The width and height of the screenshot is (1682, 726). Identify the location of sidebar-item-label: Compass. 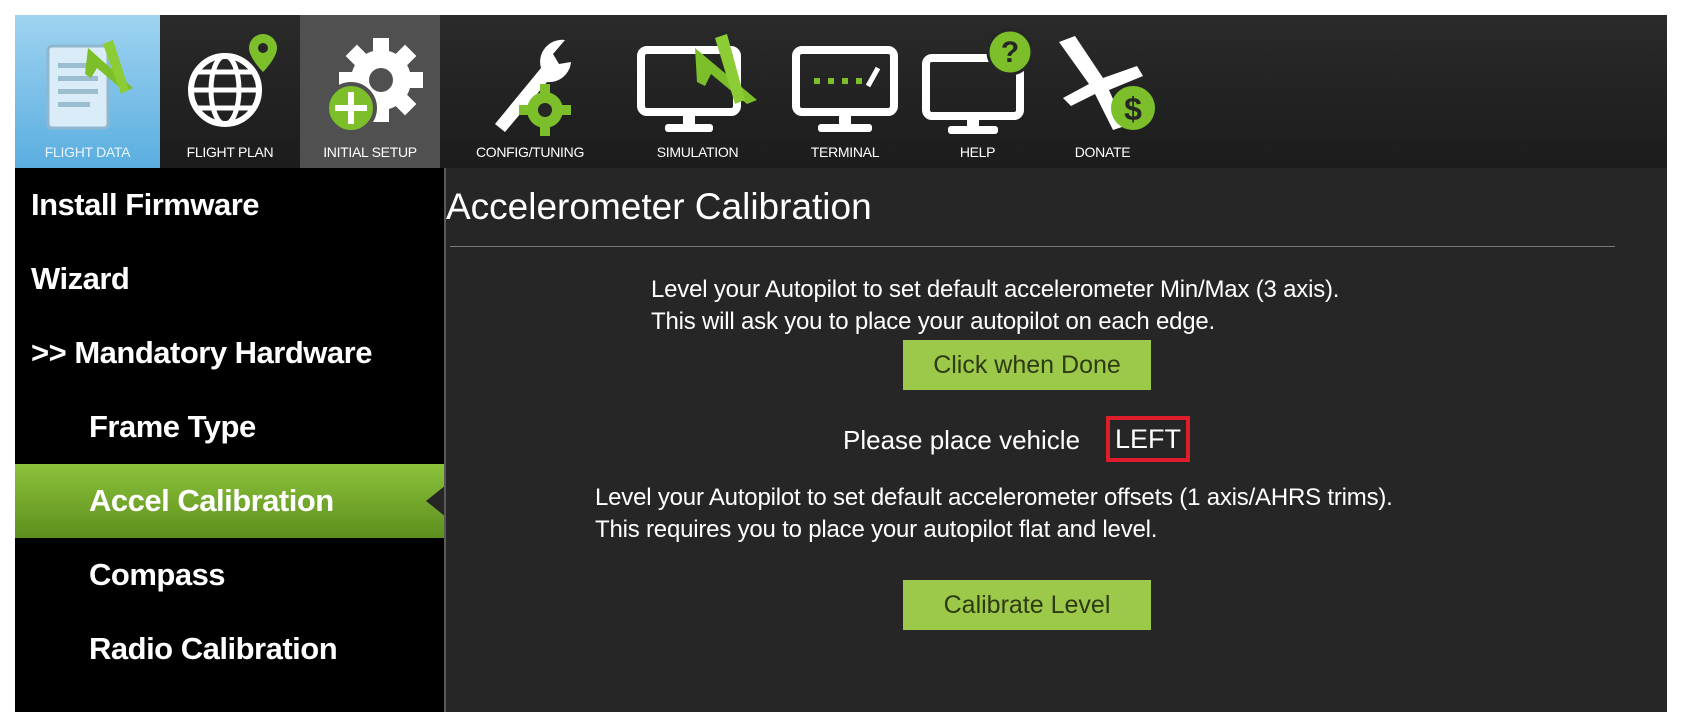
(157, 574).